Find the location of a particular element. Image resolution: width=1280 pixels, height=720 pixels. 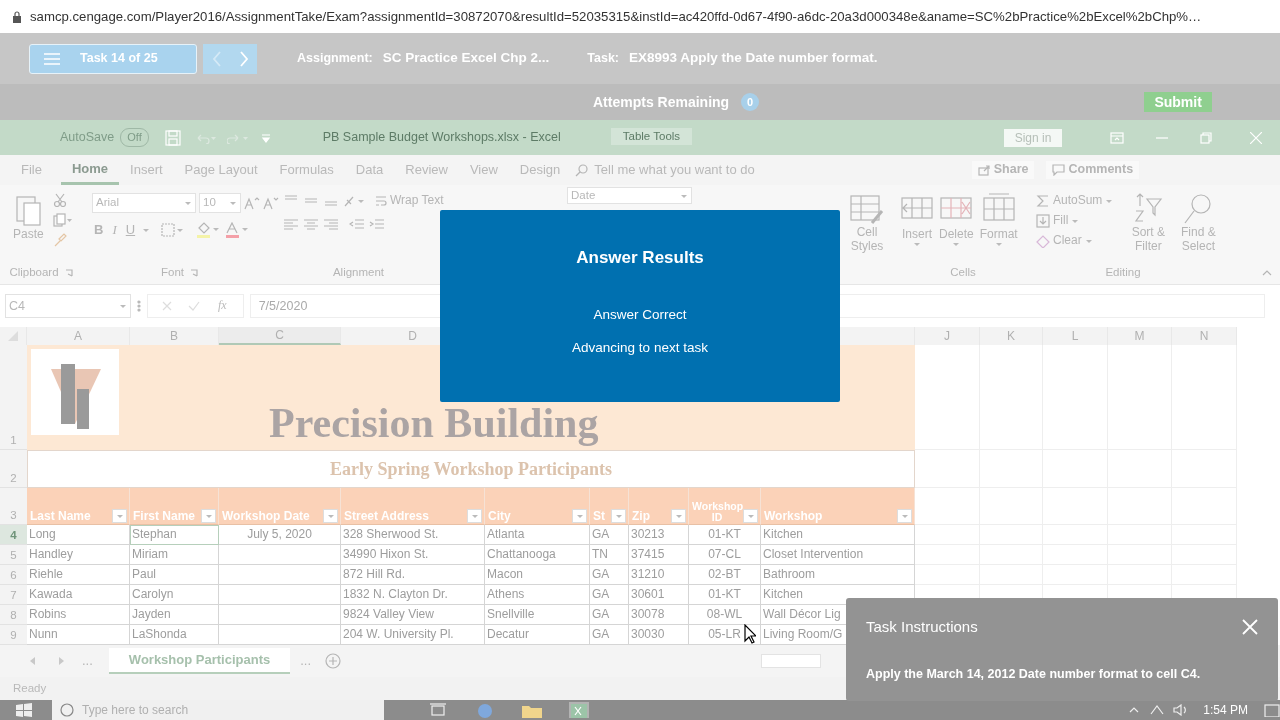

row-header: 9 is located at coordinates (13, 635).